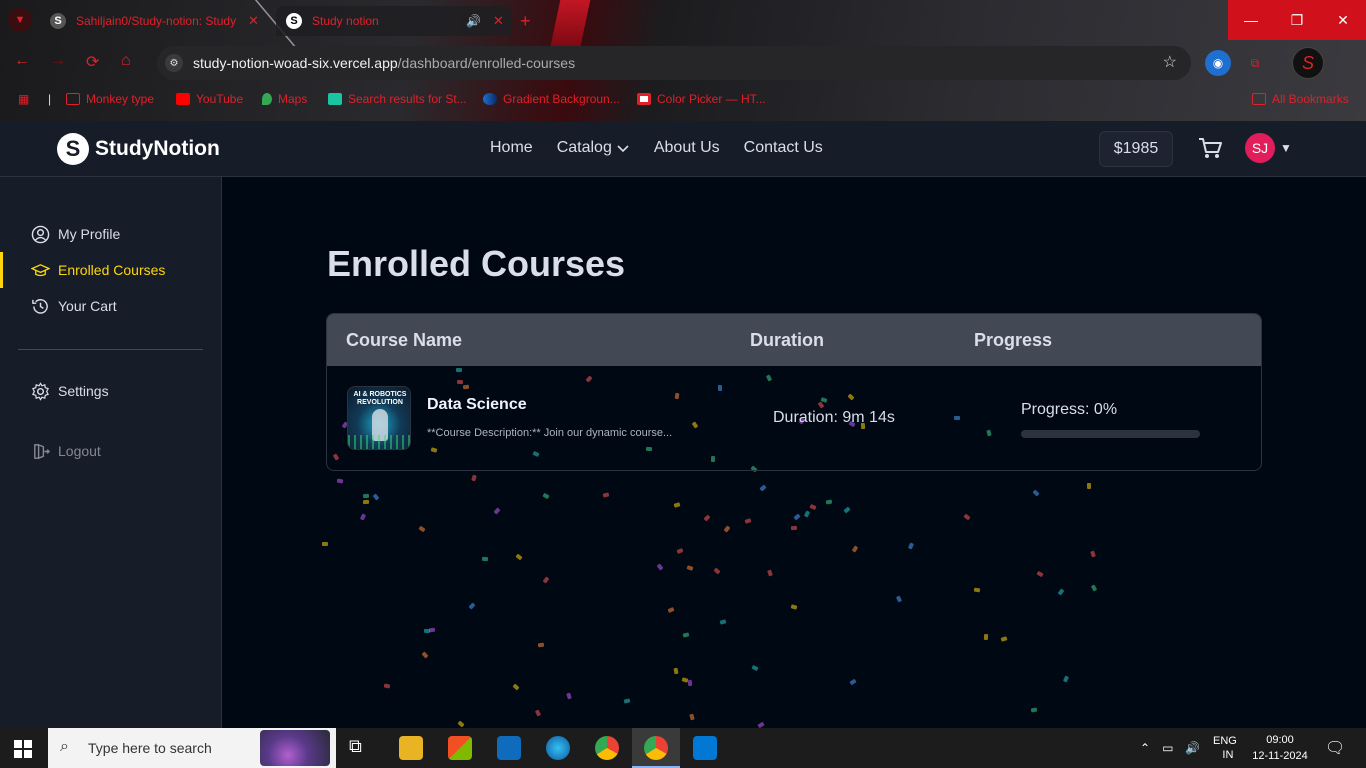 This screenshot has height=768, width=1366. Describe the element at coordinates (1297, 20) in the screenshot. I see `restore-button: ❐` at that location.